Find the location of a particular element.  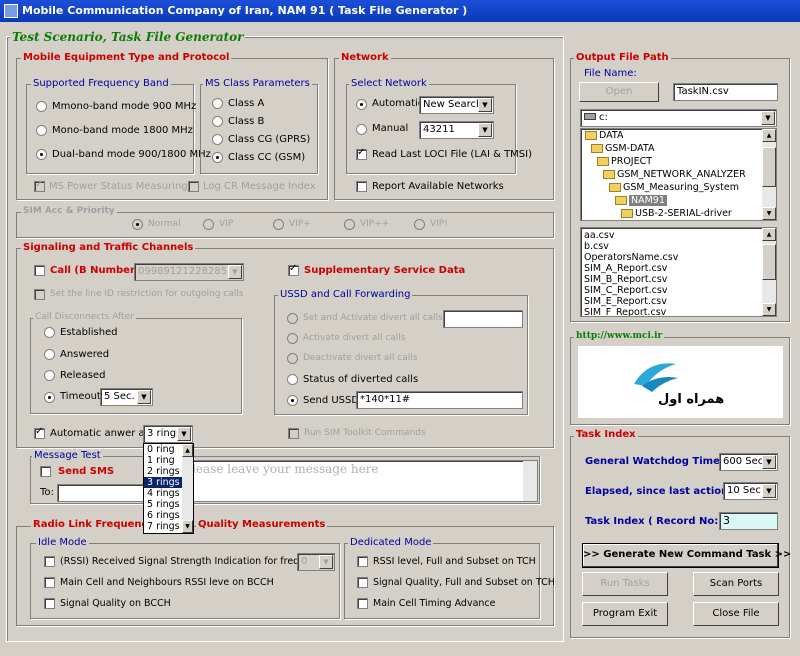

open-button: Open is located at coordinates (619, 92).